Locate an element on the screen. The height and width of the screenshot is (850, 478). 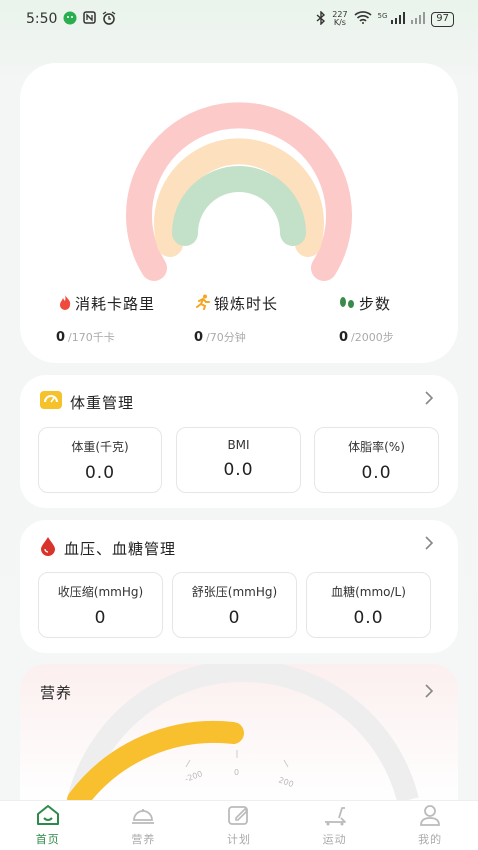
bmi-value: 0.0 is located at coordinates (238, 470).